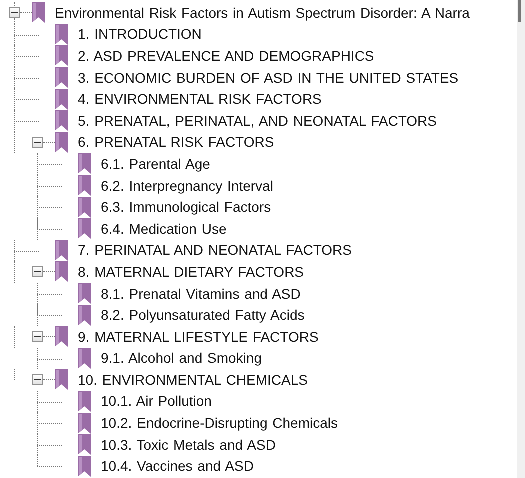 The image size is (525, 478). Describe the element at coordinates (140, 34) in the screenshot. I see `bookmark-title: 1. INTRODUCTION` at that location.